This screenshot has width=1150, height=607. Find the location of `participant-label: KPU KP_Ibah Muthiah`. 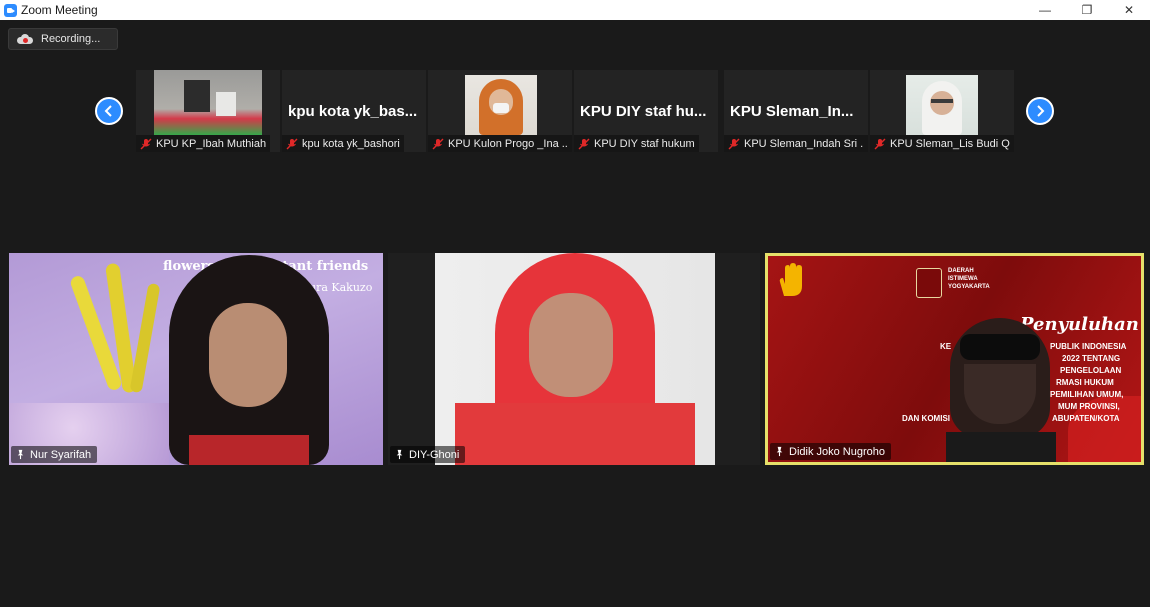

participant-label: KPU KP_Ibah Muthiah is located at coordinates (203, 143).